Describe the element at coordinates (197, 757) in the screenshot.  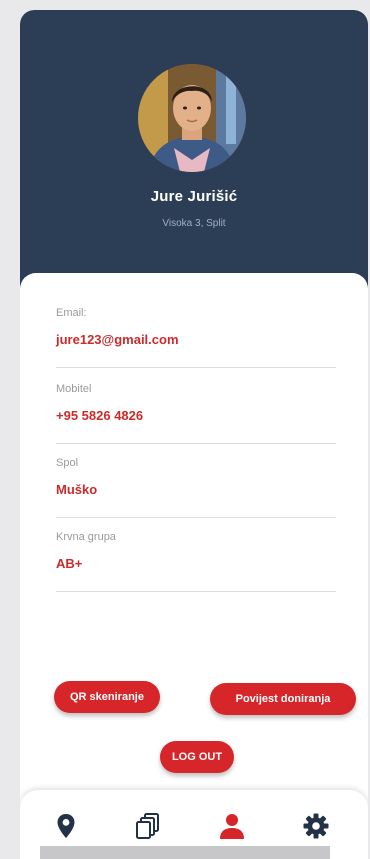
I see `logout-button: LOG OUT` at that location.